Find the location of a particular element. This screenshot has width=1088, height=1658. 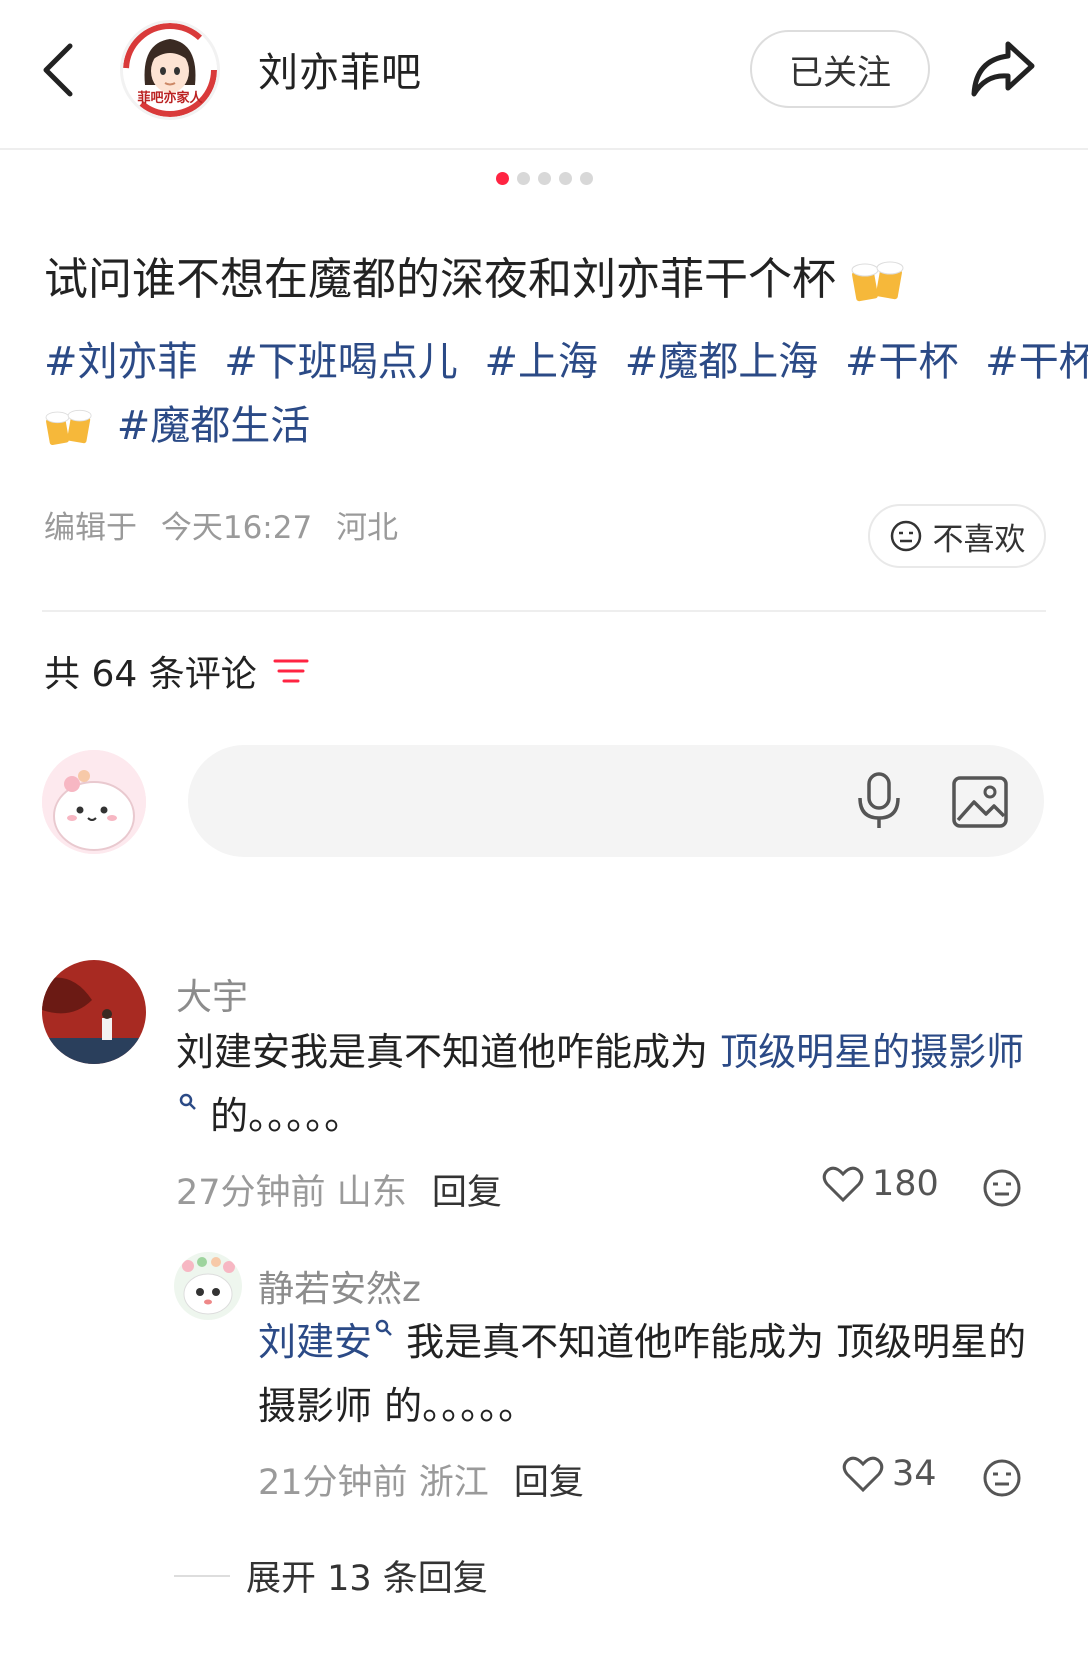

tag-link: #魔都生活 is located at coordinates (214, 426).